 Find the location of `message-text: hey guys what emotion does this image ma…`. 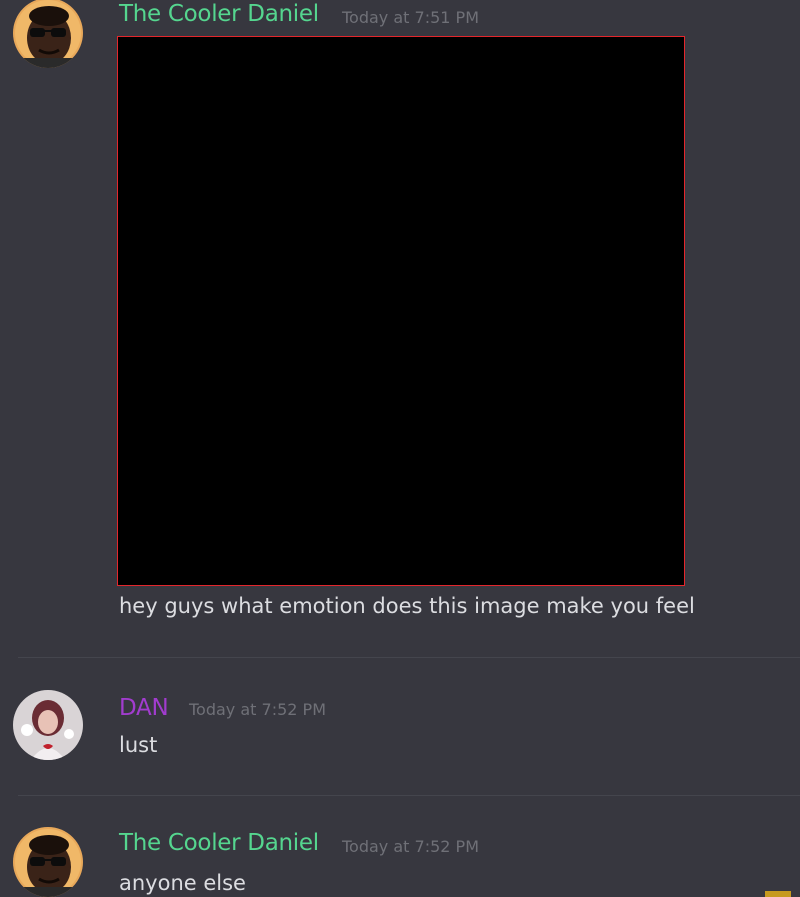

message-text: hey guys what emotion does this image ma… is located at coordinates (407, 606).